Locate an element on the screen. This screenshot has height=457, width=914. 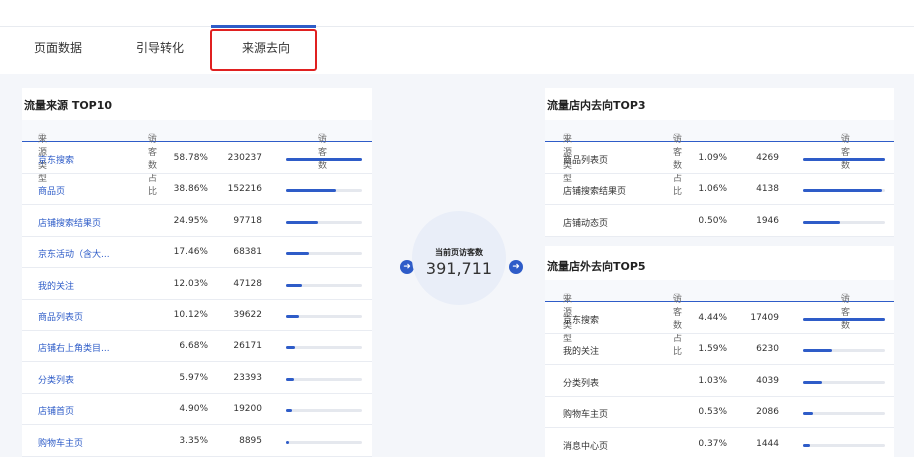
table-row: 店铺搜索结果页 1.06% 4138 is located at coordinates (719, 190).